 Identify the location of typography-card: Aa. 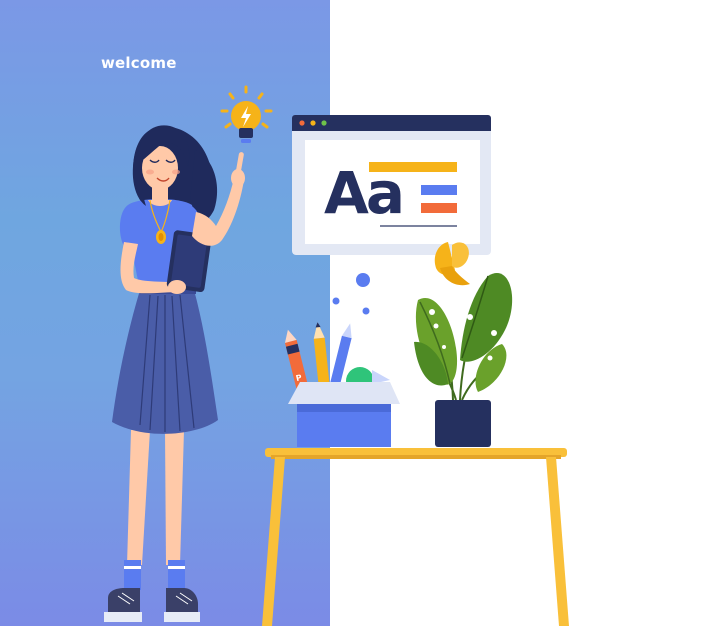
(391, 185).